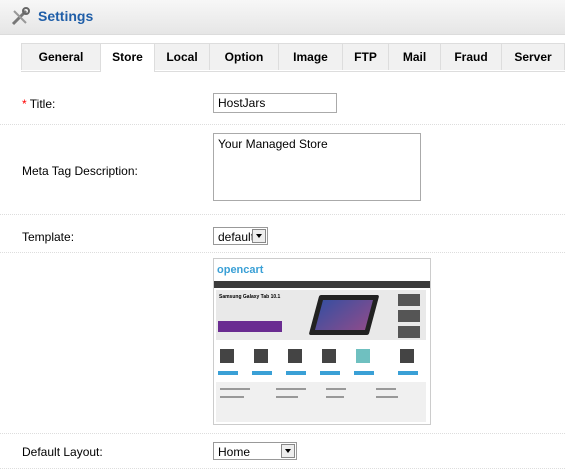  I want to click on page-title: Settings, so click(66, 16).